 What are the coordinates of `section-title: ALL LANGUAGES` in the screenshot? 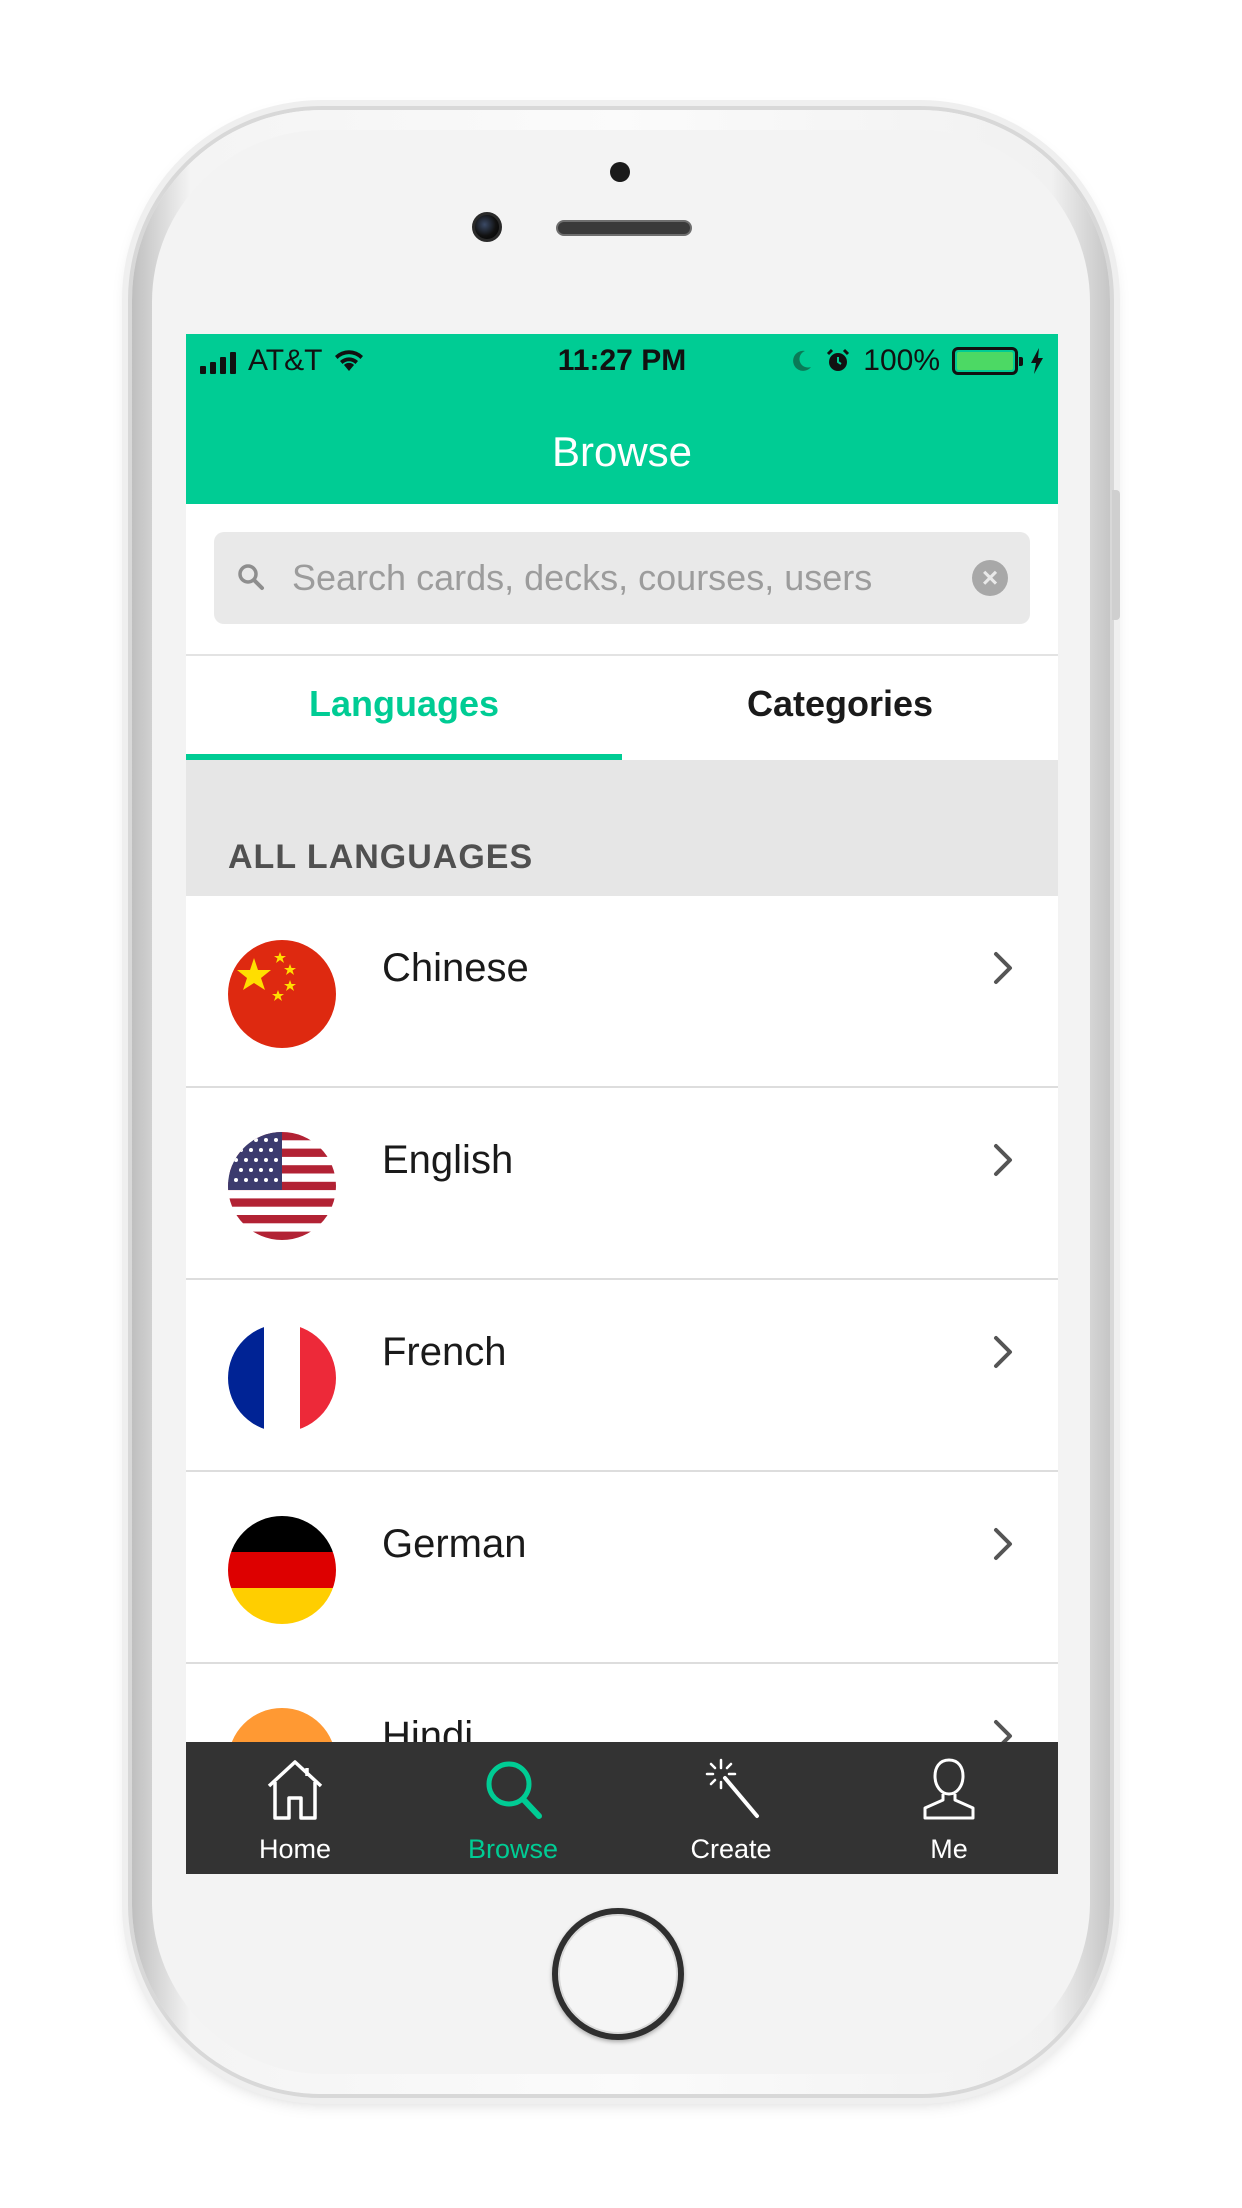 It's located at (381, 857).